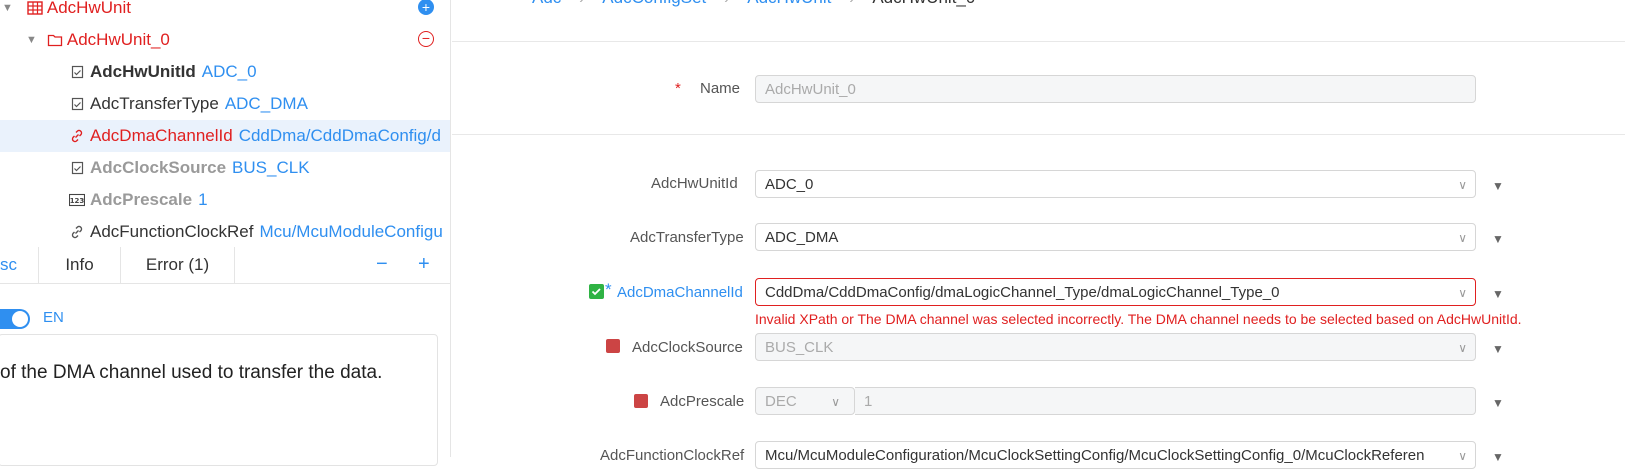 This screenshot has height=469, width=1625. I want to click on input-value: 1, so click(868, 401).